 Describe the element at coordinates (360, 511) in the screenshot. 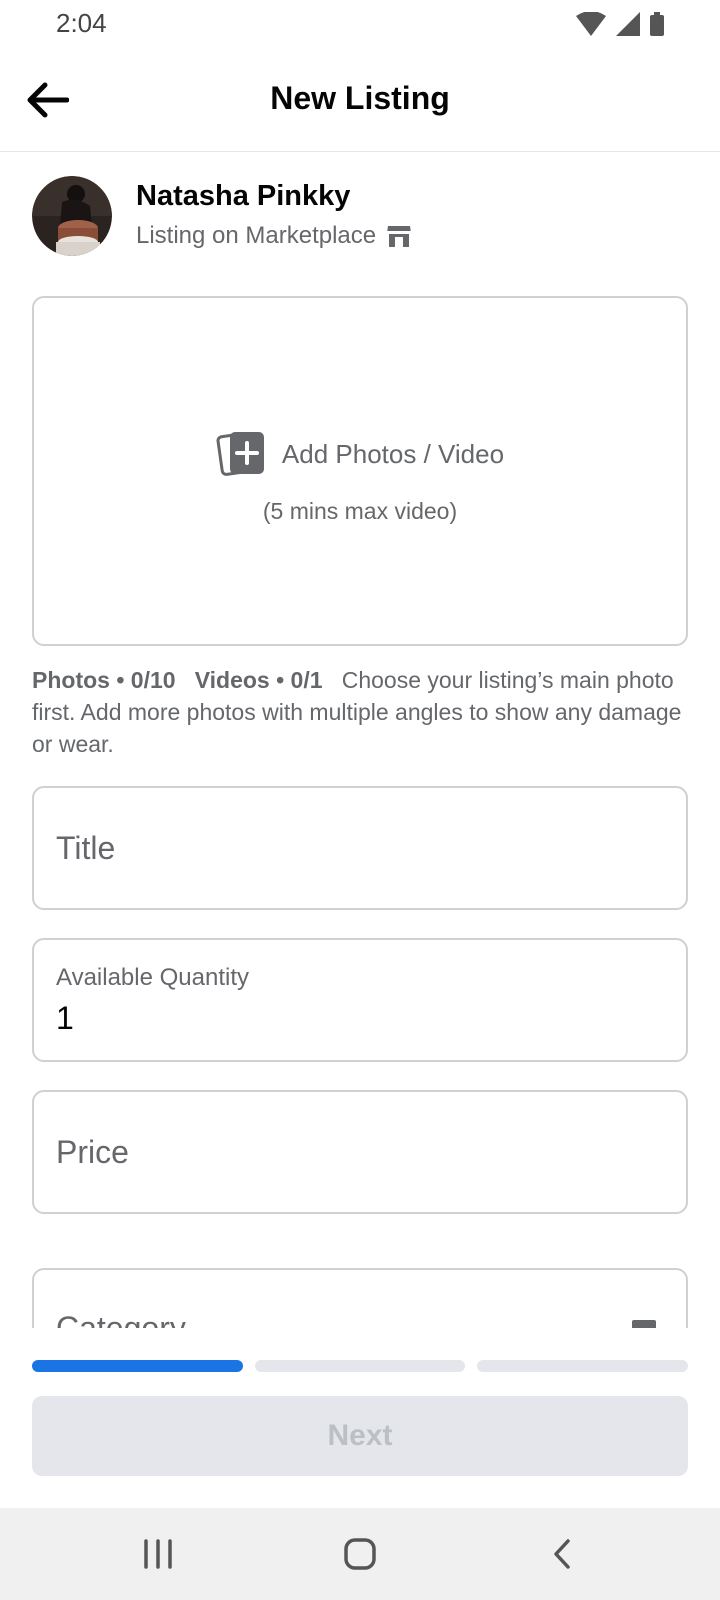

I see `video-limit-note: (5 mins max video)` at that location.